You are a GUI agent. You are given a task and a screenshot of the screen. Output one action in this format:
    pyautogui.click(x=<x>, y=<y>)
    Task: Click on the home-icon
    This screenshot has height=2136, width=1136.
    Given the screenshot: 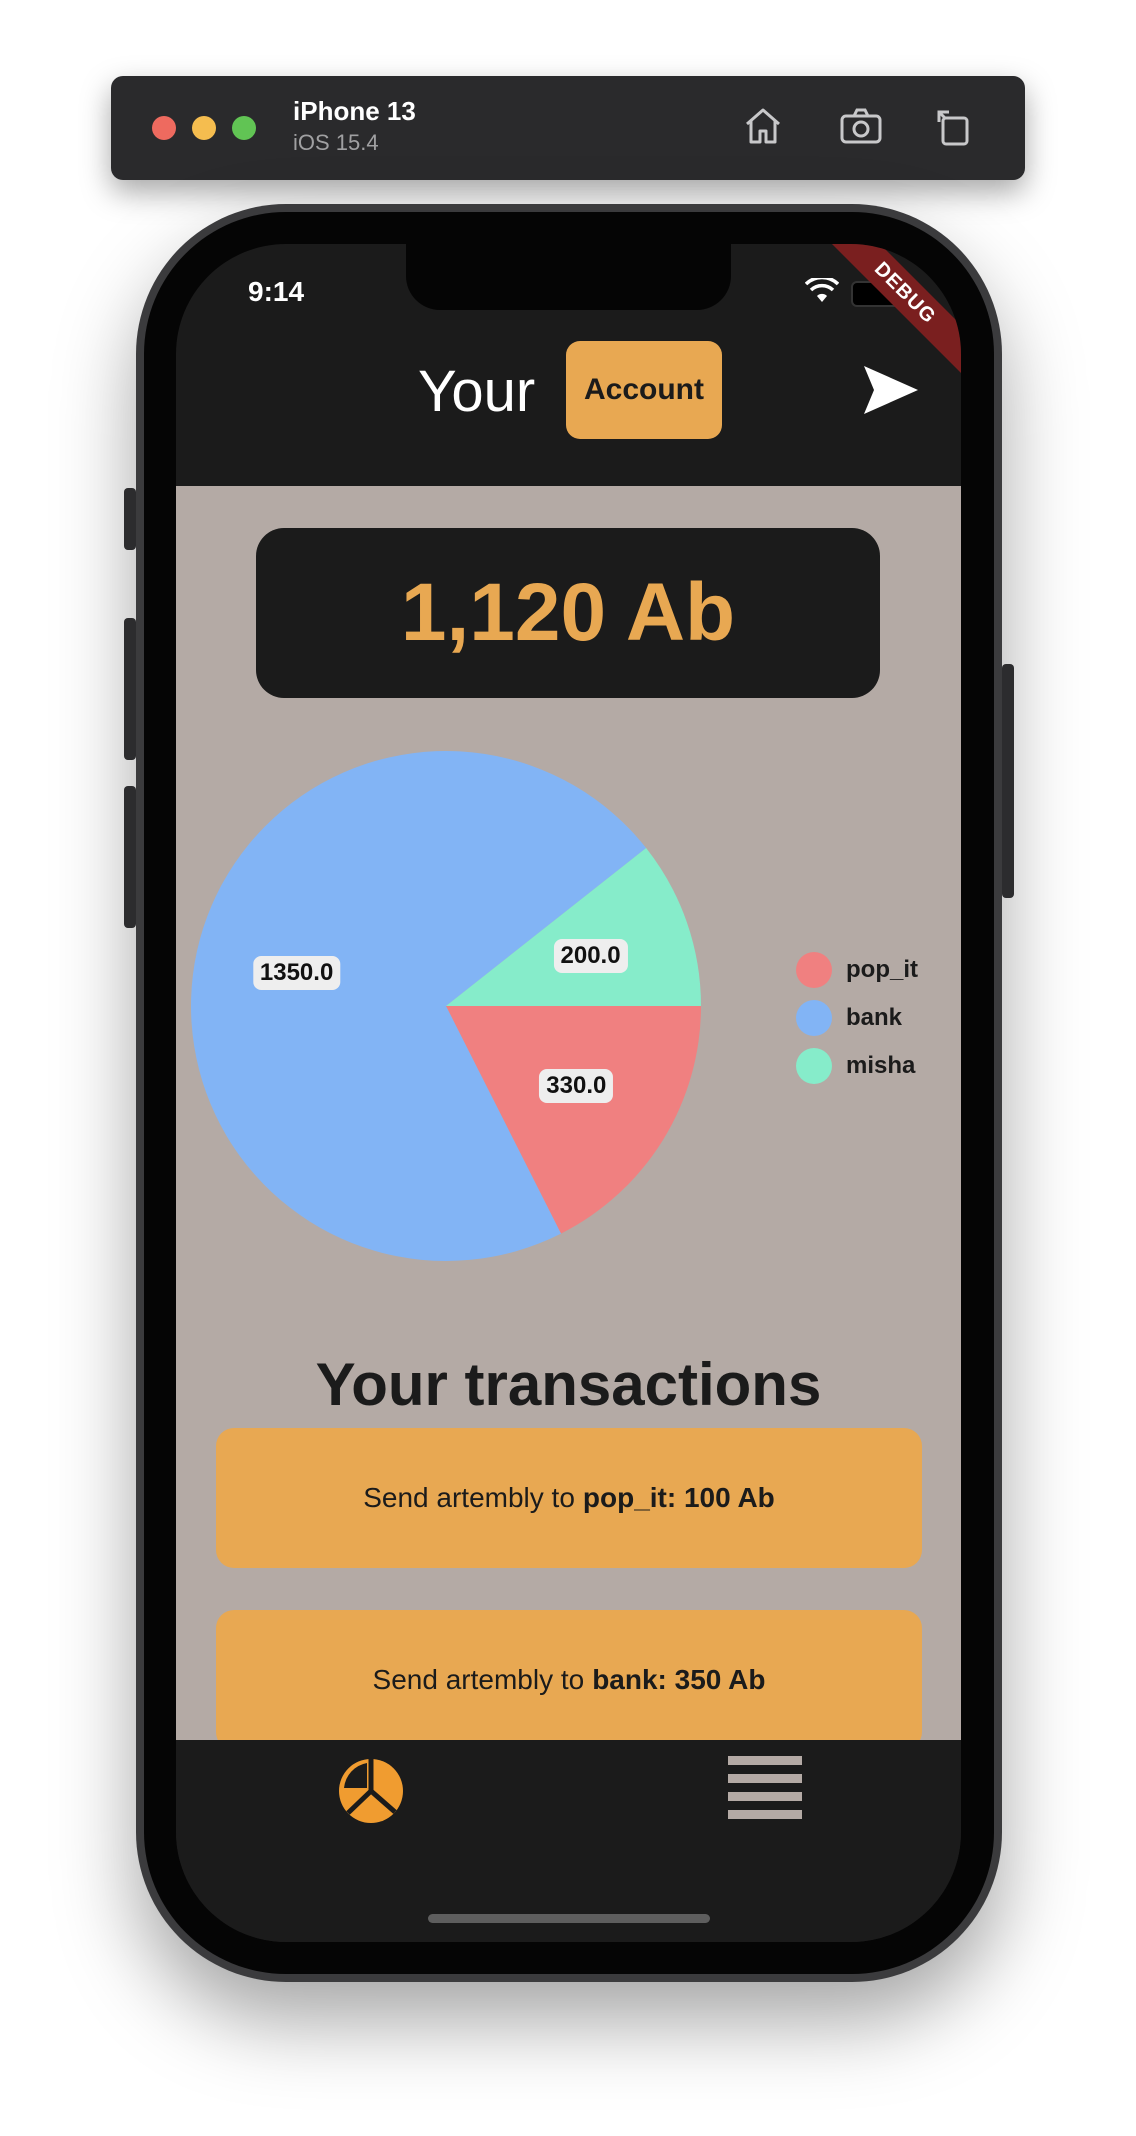 What is the action you would take?
    pyautogui.click(x=763, y=126)
    